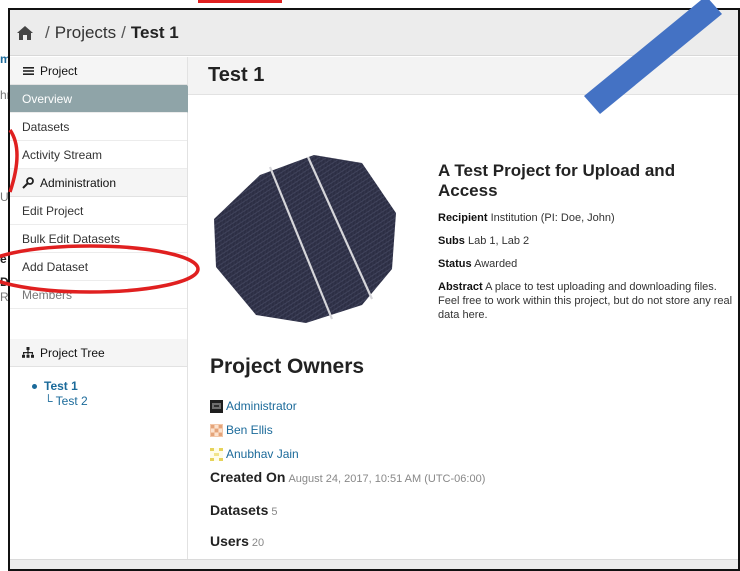 This screenshot has width=740, height=571. I want to click on background-text: e, so click(3, 259).